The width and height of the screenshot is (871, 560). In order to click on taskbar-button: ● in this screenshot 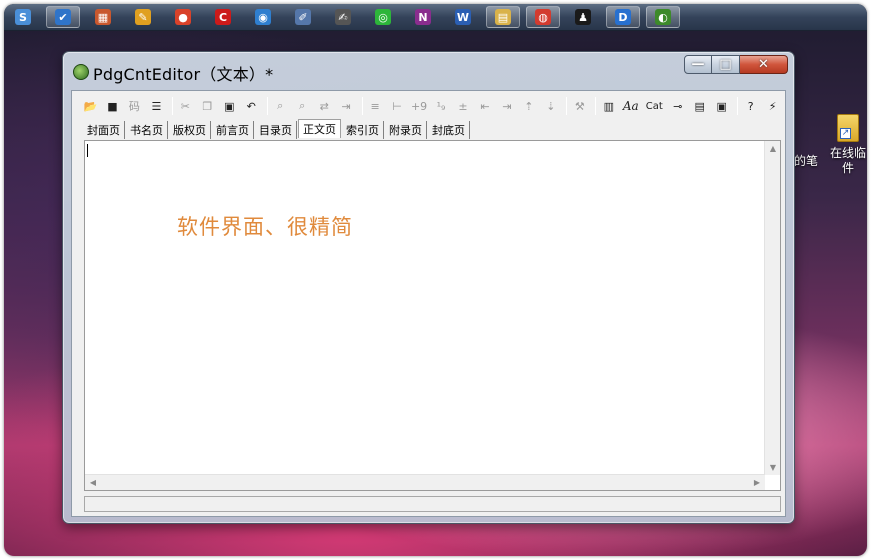, I will do `click(183, 17)`.